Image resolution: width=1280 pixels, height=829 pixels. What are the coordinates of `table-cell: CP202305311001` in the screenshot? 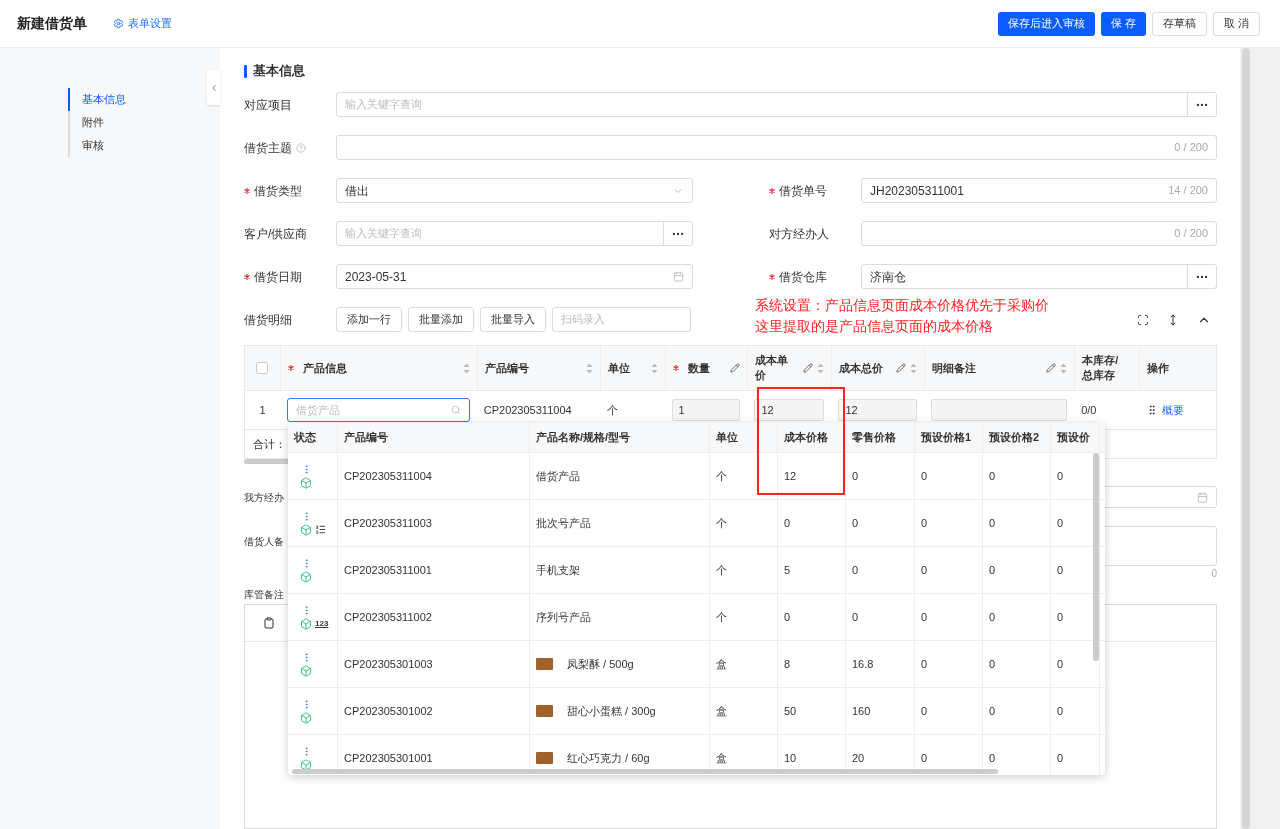 It's located at (434, 570).